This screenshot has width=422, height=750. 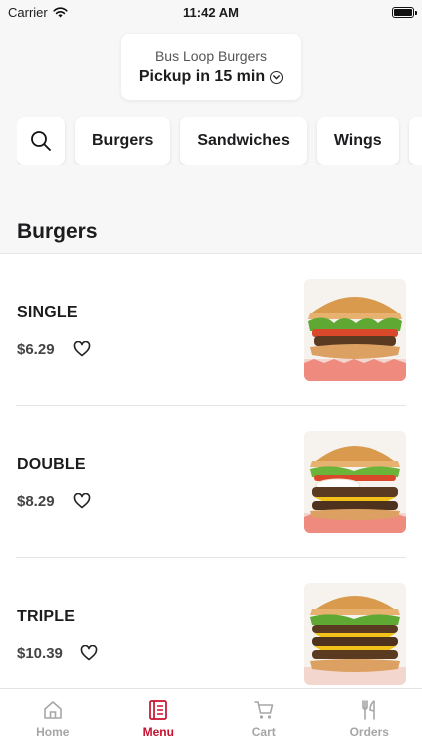 I want to click on search-icon, so click(x=41, y=141).